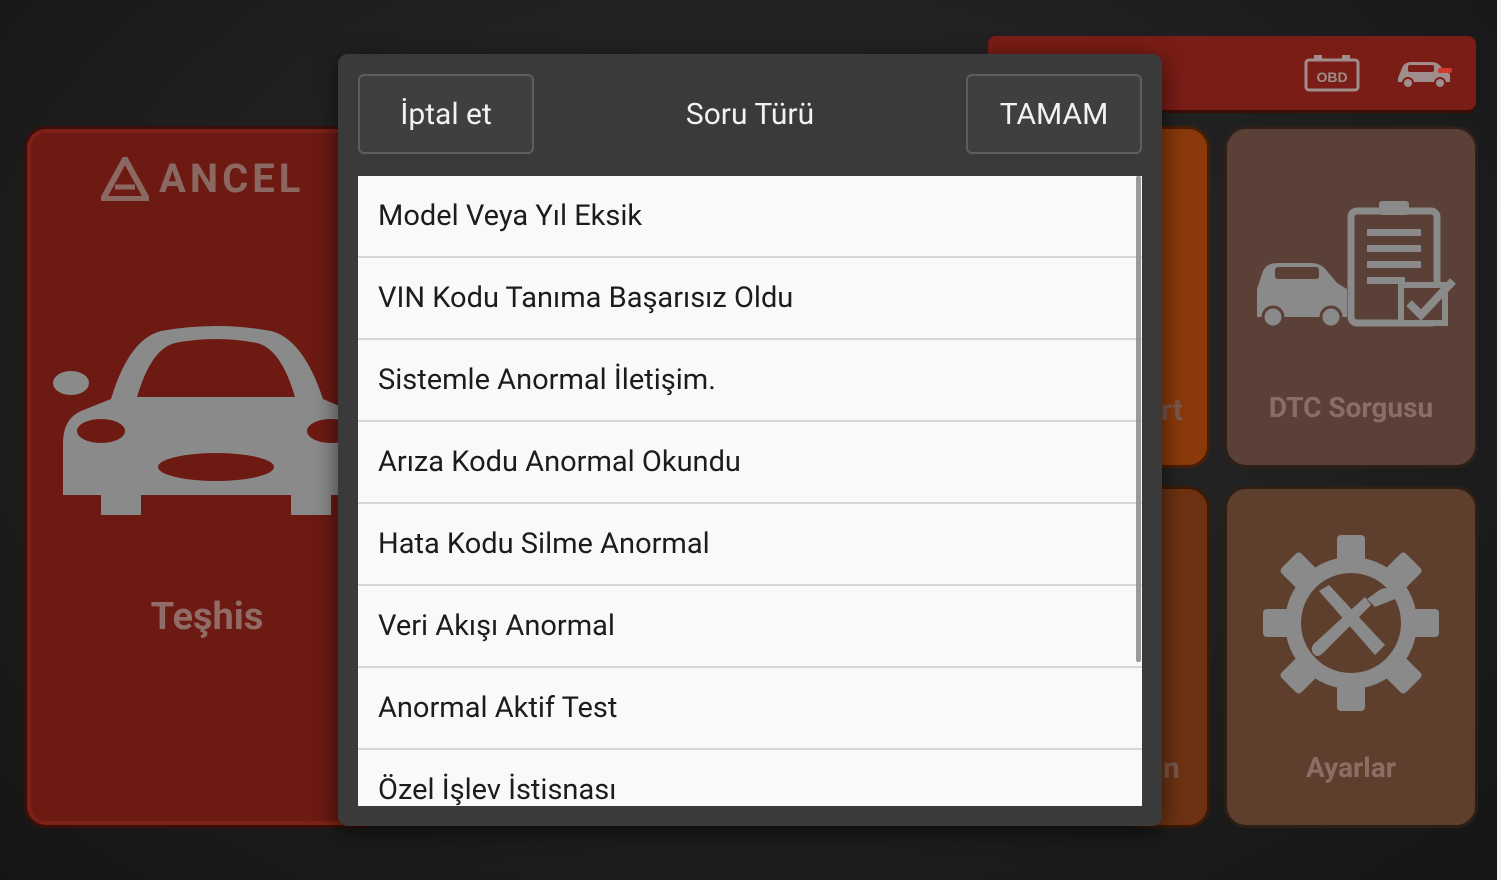 This screenshot has width=1501, height=880. What do you see at coordinates (1331, 77) in the screenshot?
I see `obd-label: OBD` at bounding box center [1331, 77].